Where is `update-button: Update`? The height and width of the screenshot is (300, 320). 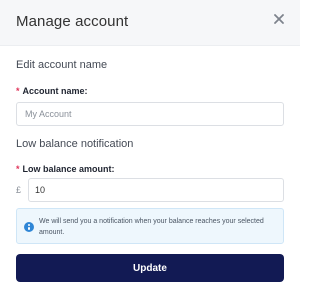 update-button: Update is located at coordinates (150, 268).